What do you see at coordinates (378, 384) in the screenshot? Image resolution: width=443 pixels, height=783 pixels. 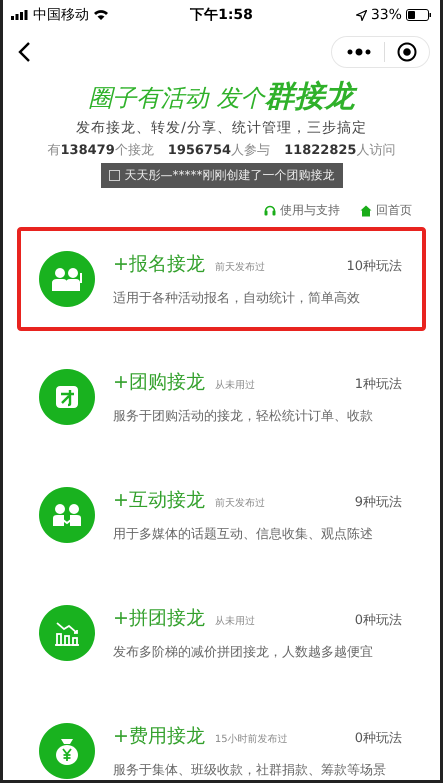 I see `variant-count: 1种玩法` at bounding box center [378, 384].